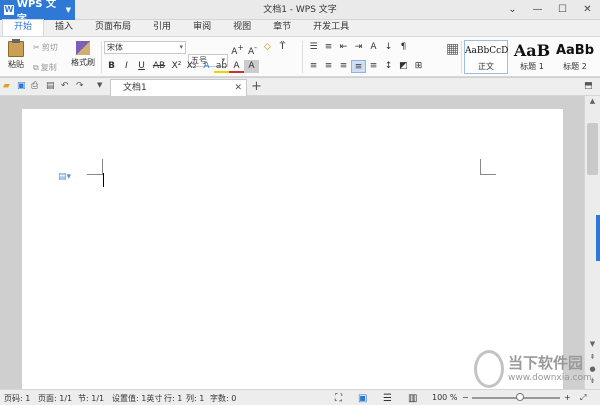  Describe the element at coordinates (36, 67) in the screenshot. I see `copy-icon: ⧉` at that location.